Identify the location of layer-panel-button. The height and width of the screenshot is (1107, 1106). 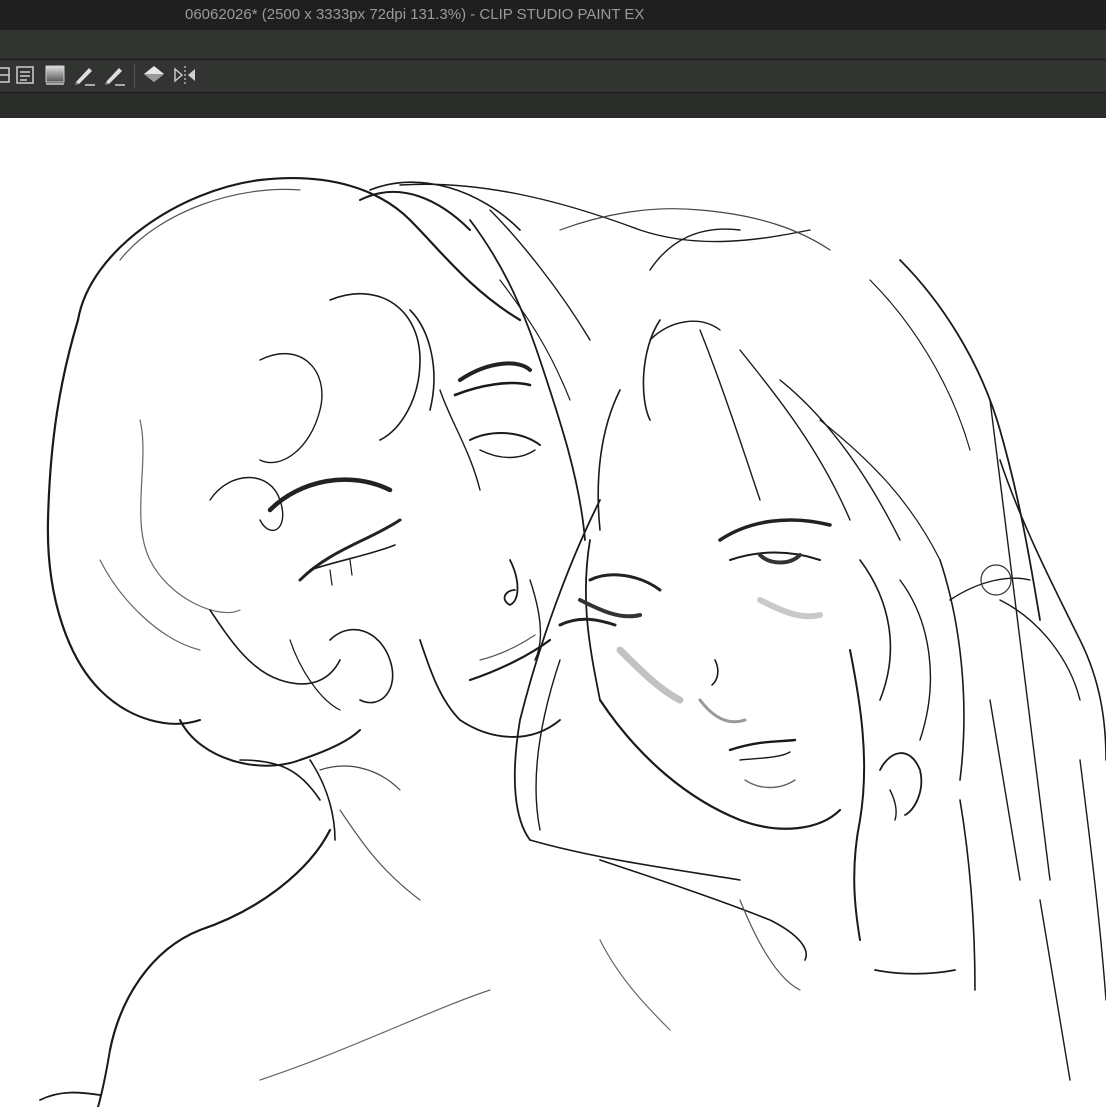
(7, 75).